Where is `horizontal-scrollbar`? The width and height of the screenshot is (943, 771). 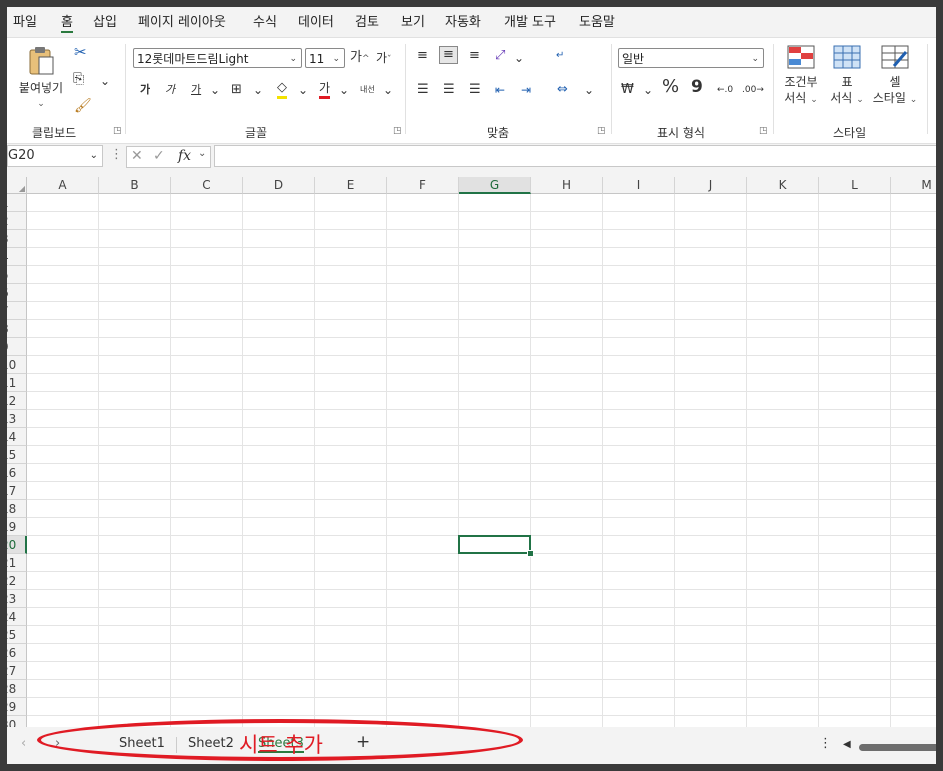 horizontal-scrollbar is located at coordinates (897, 747).